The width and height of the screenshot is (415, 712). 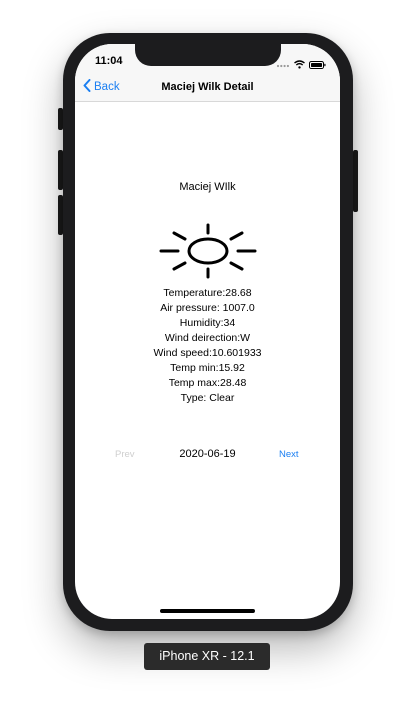 I want to click on weather-type-label: Type: Clear, so click(x=207, y=398).